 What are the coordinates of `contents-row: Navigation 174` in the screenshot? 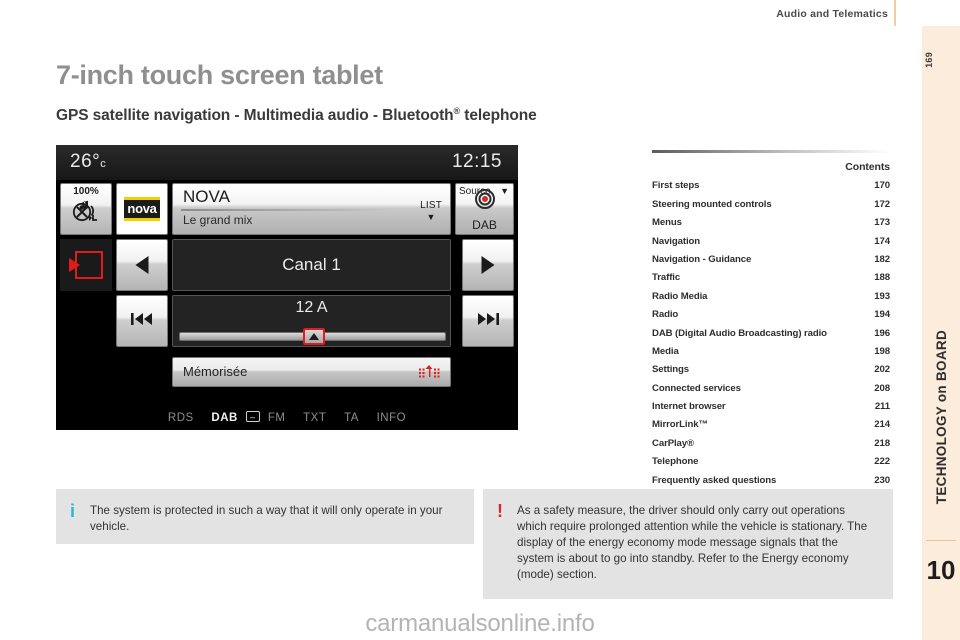 It's located at (771, 241).